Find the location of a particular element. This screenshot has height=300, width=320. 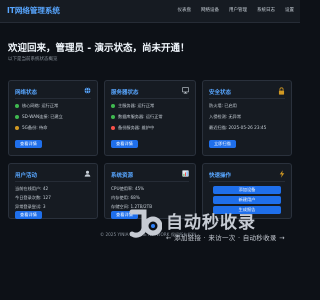

add-device-button: 添加设备 is located at coordinates (247, 190).